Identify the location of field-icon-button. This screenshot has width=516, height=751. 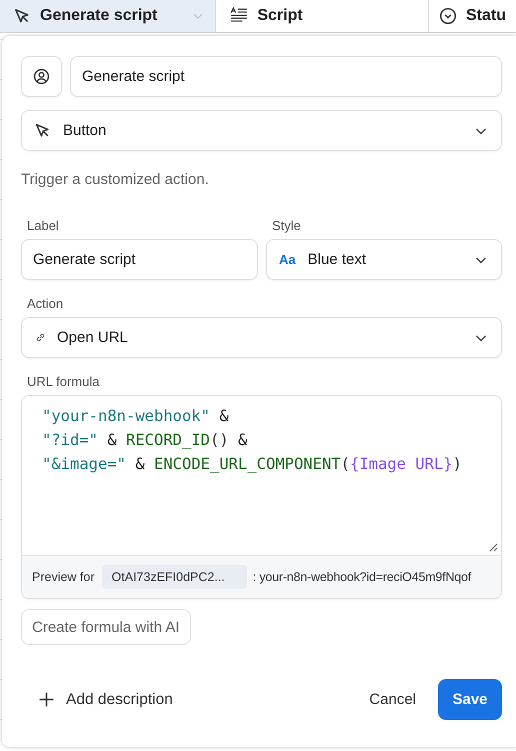
(41, 76).